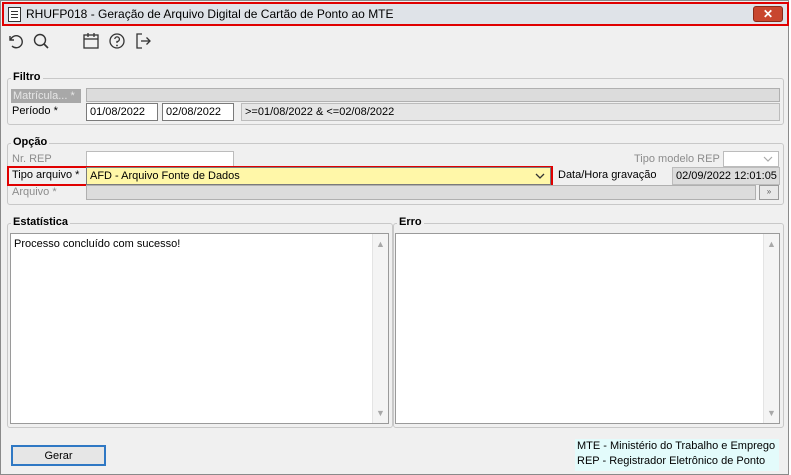 Image resolution: width=791 pixels, height=475 pixels. I want to click on toolbar, so click(395, 42).